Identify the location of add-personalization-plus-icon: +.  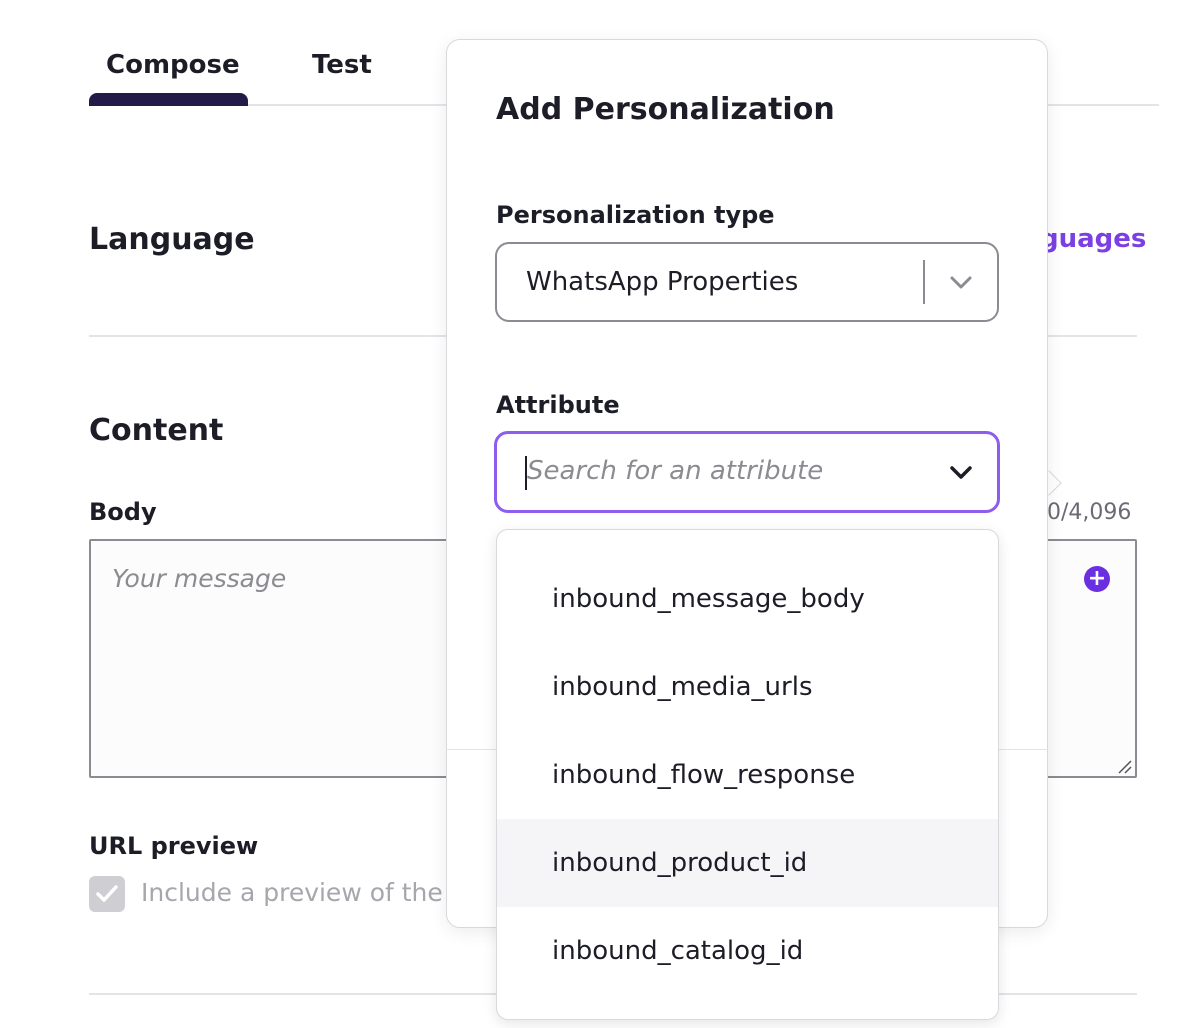
(1097, 579).